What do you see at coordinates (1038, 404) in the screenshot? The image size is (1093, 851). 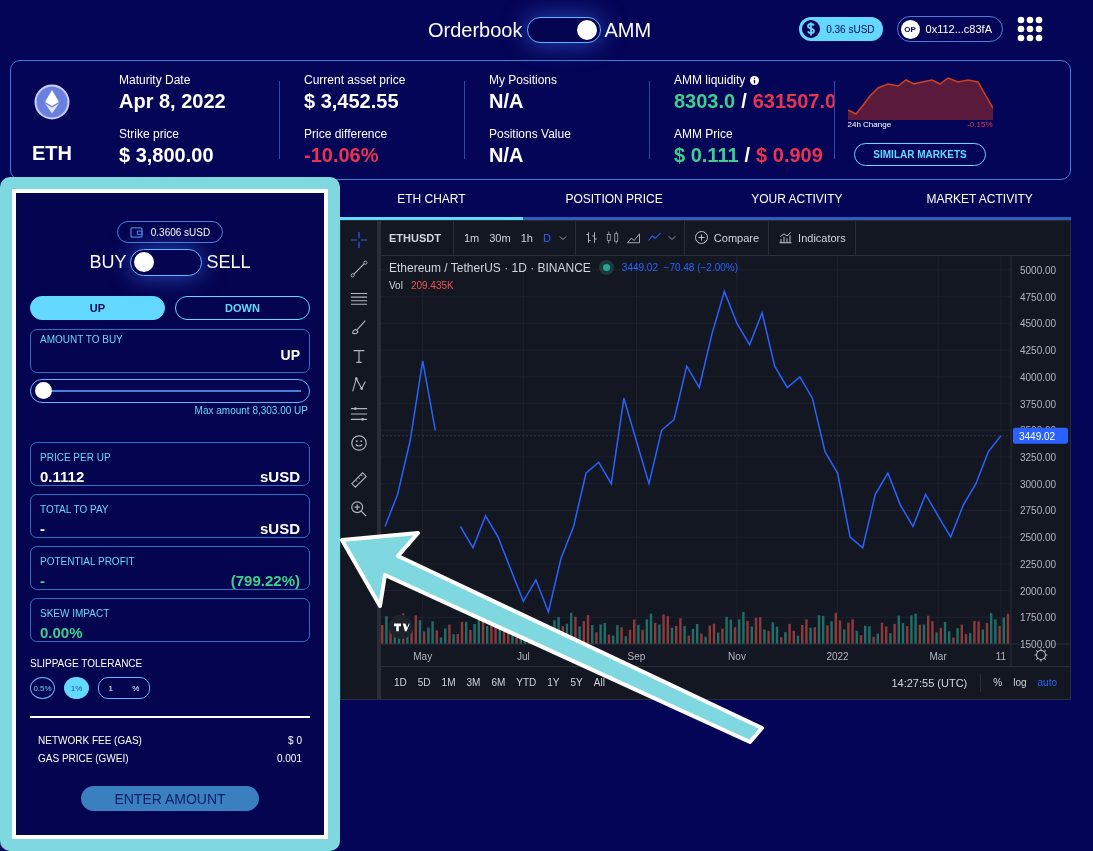 I see `y-tick-label: 3750.00` at bounding box center [1038, 404].